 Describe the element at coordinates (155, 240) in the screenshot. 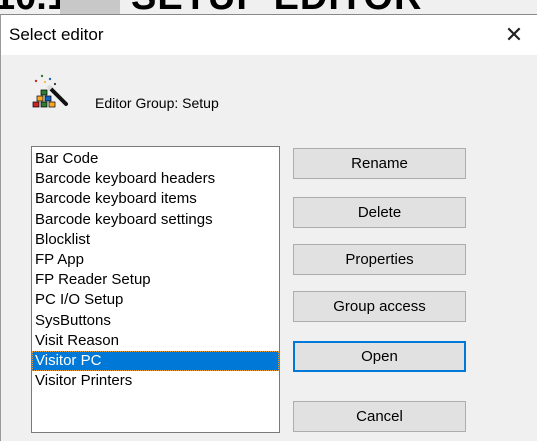

I see `list-item: Blocklist` at that location.